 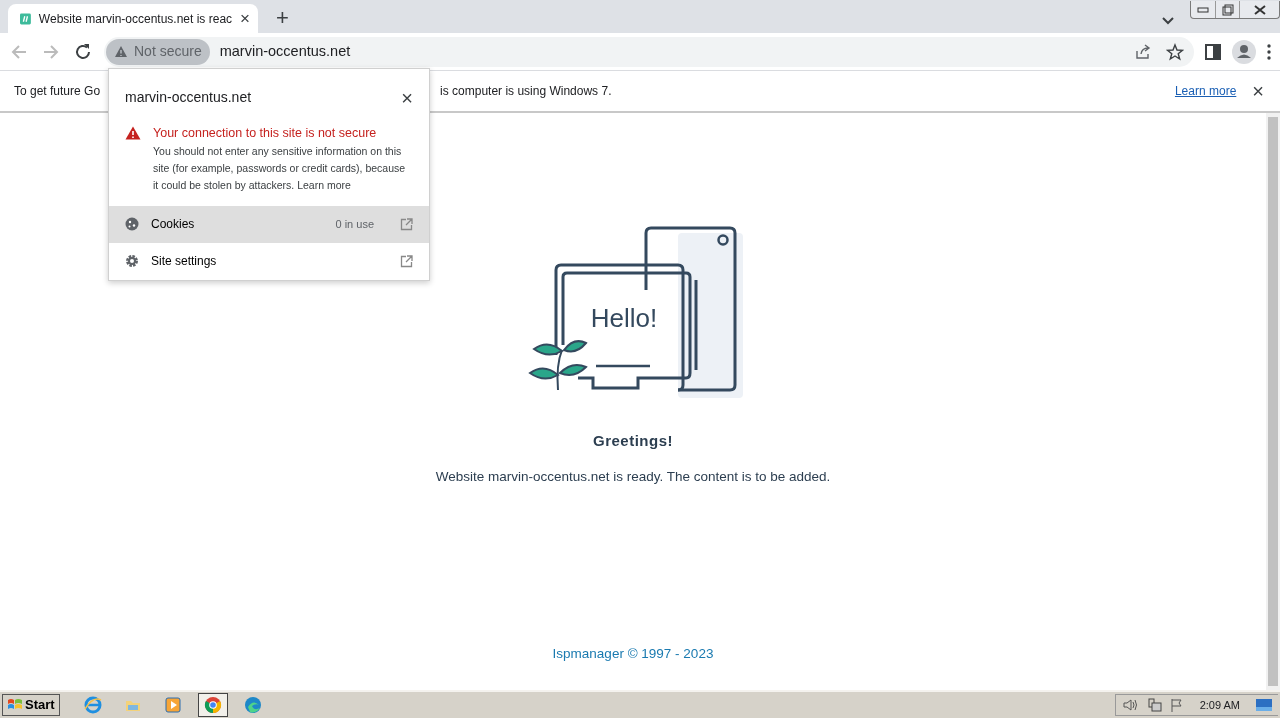 What do you see at coordinates (172, 705) in the screenshot?
I see `media-player-icon` at bounding box center [172, 705].